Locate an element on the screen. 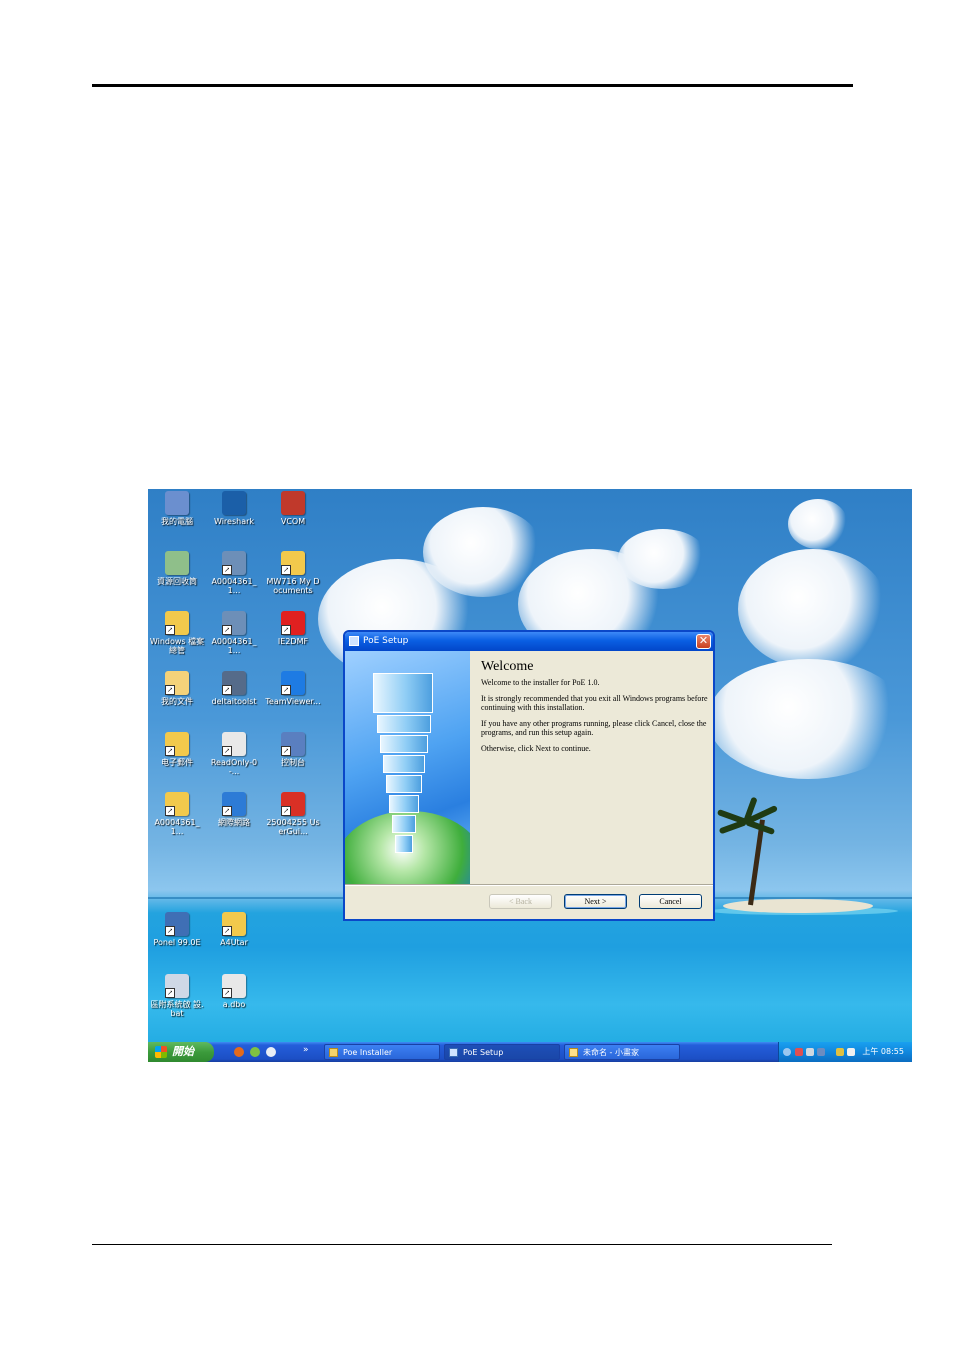  program-icon: ↗ is located at coordinates (177, 924).